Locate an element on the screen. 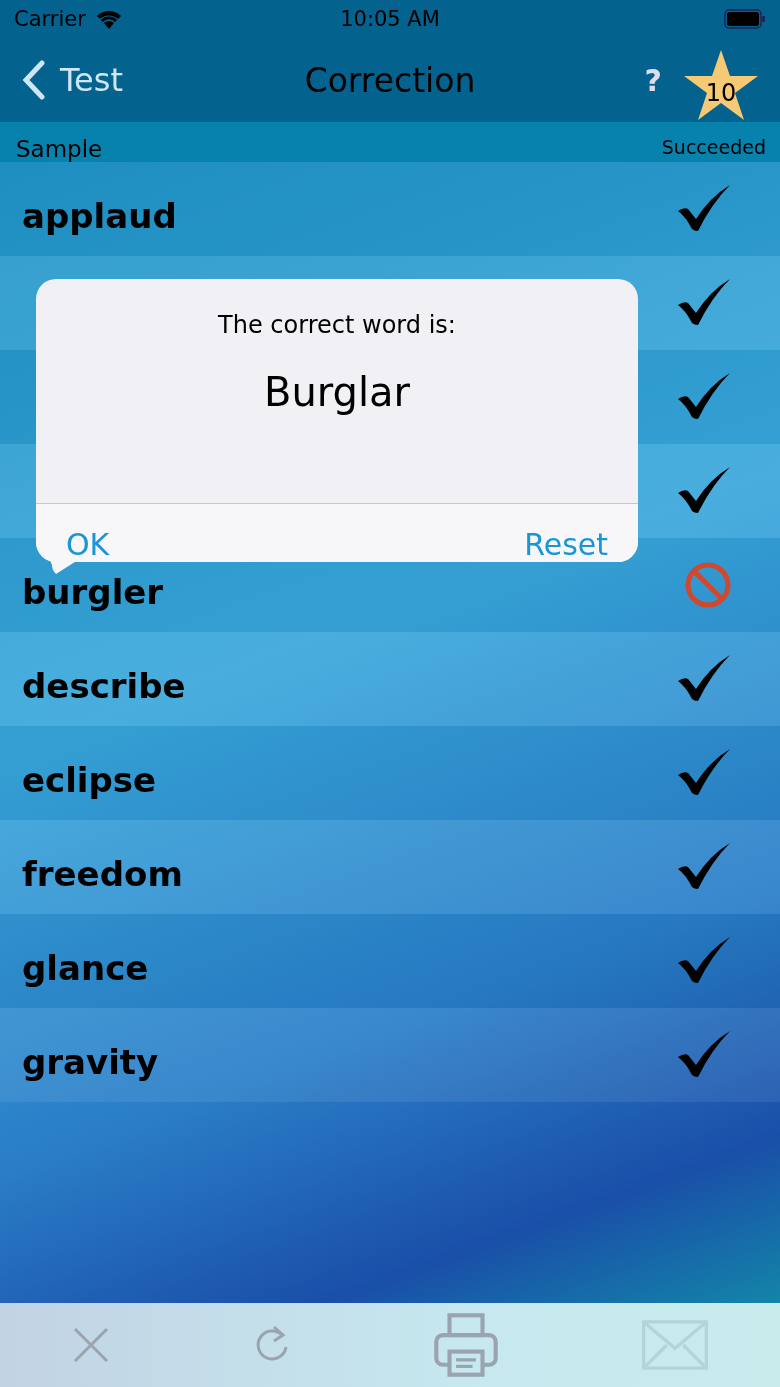 This screenshot has height=1387, width=780. printer-icon is located at coordinates (465, 1345).